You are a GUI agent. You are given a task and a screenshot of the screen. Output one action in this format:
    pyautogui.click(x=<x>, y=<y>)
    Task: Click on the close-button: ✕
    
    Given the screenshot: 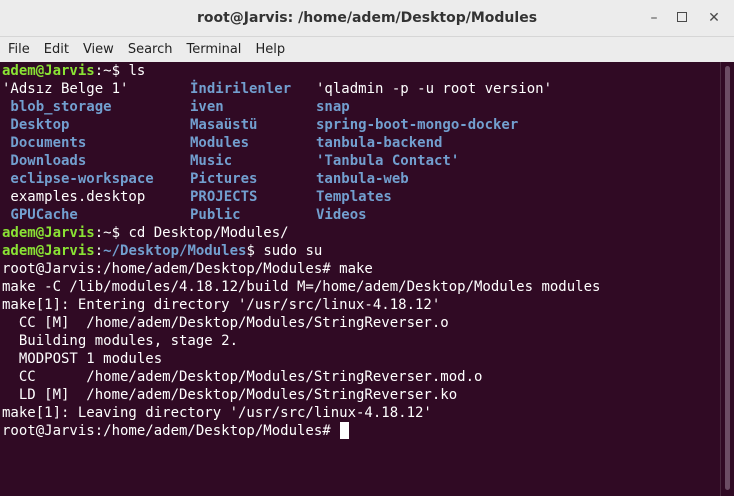 What is the action you would take?
    pyautogui.click(x=714, y=18)
    